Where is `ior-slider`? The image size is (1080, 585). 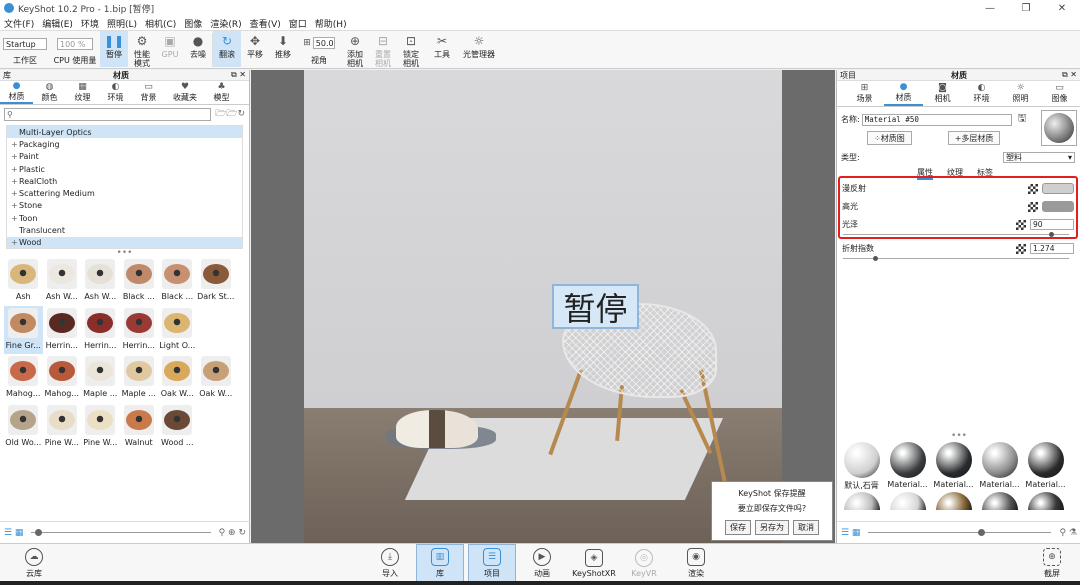
ior-slider is located at coordinates (956, 258).